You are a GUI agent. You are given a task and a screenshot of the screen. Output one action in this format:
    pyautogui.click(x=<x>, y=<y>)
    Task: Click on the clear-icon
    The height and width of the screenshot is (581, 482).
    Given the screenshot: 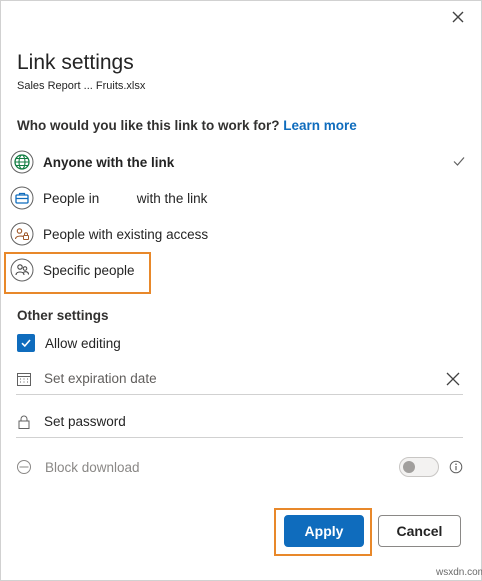 What is the action you would take?
    pyautogui.click(x=453, y=379)
    